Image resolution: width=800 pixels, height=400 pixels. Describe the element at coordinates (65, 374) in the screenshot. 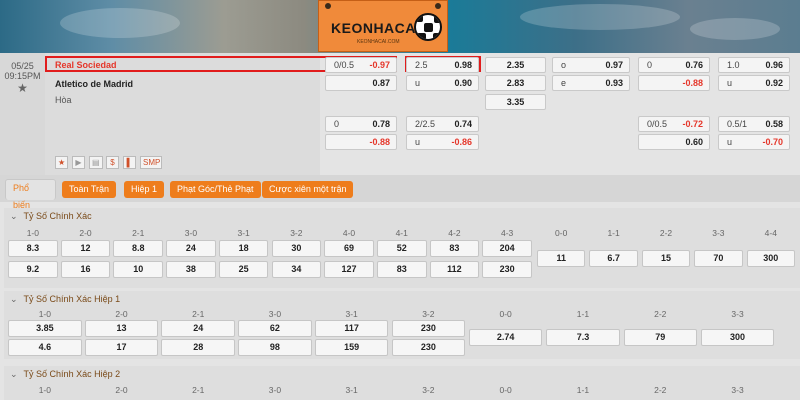

I see `section-title: ⌄ Tỷ Số Chính Xác Hiệp 2` at that location.